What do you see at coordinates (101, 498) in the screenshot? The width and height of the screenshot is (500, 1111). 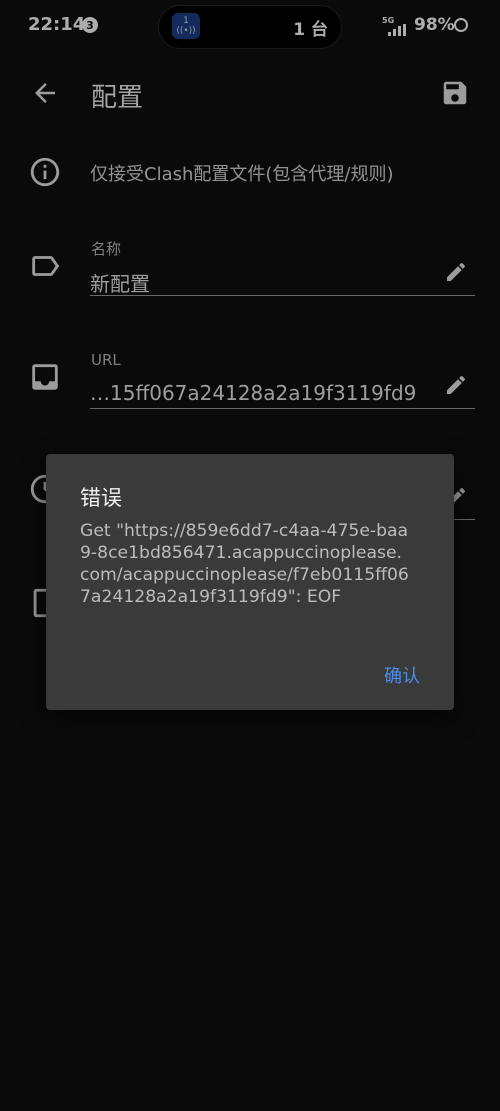 I see `dialog-title: 错误` at bounding box center [101, 498].